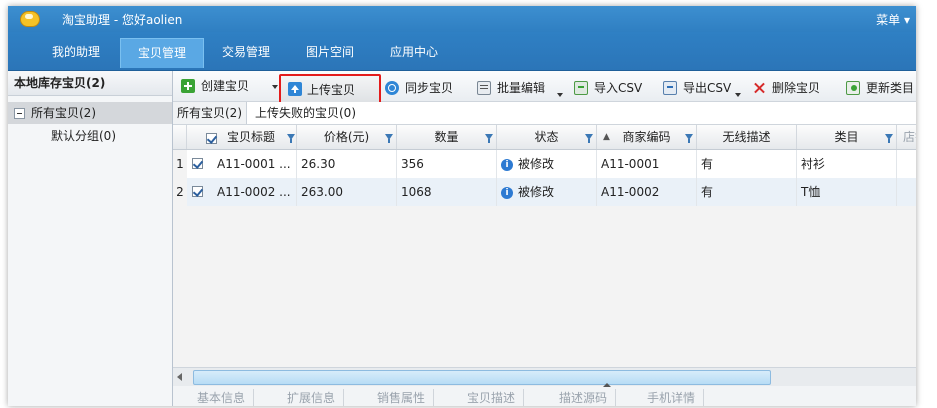 Image resolution: width=937 pixels, height=408 pixels. Describe the element at coordinates (462, 51) in the screenshot. I see `main-nav: 我的助理 宝贝管理 交易管理 图片空间 应用中心` at that location.